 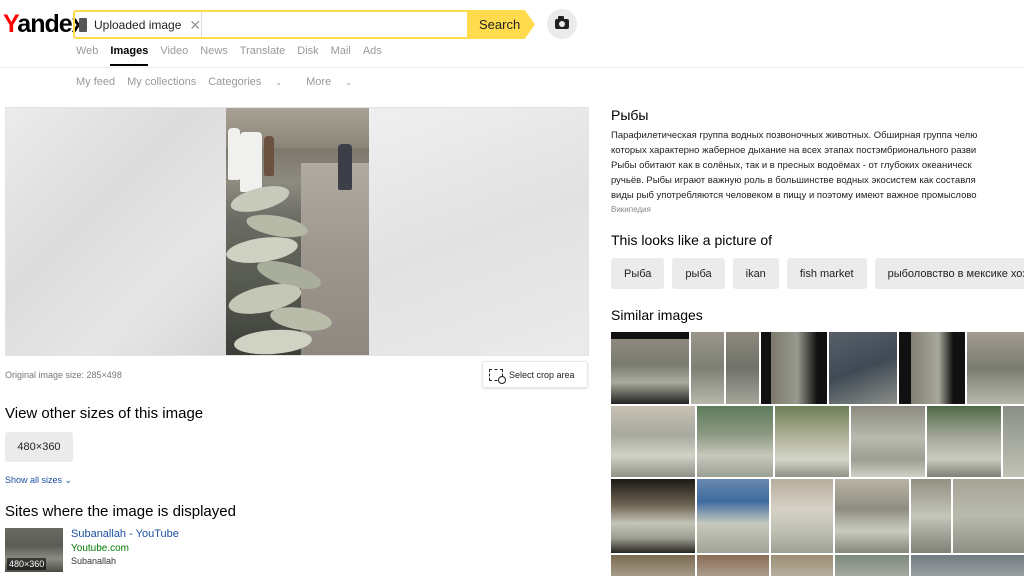 What do you see at coordinates (34, 550) in the screenshot?
I see `site-thumbnail: 480×360` at bounding box center [34, 550].